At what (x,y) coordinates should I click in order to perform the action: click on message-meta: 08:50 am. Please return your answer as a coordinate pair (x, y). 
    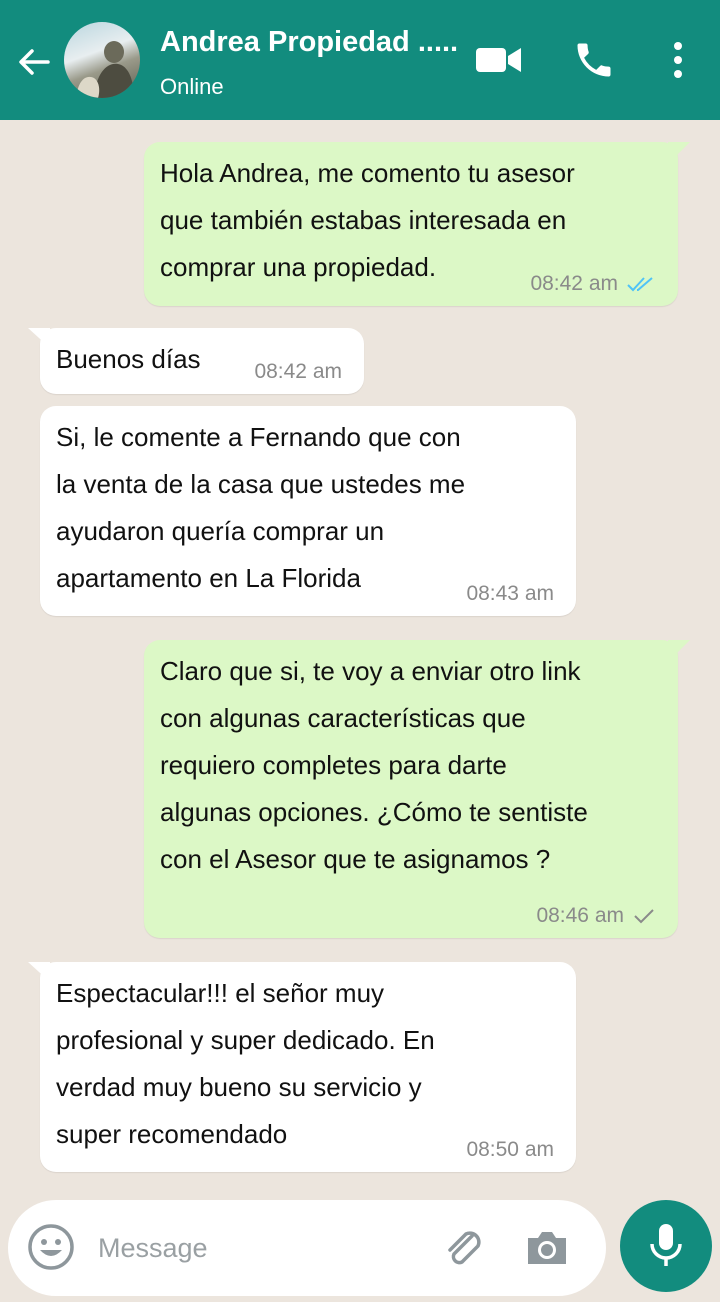
    Looking at the image, I should click on (510, 1150).